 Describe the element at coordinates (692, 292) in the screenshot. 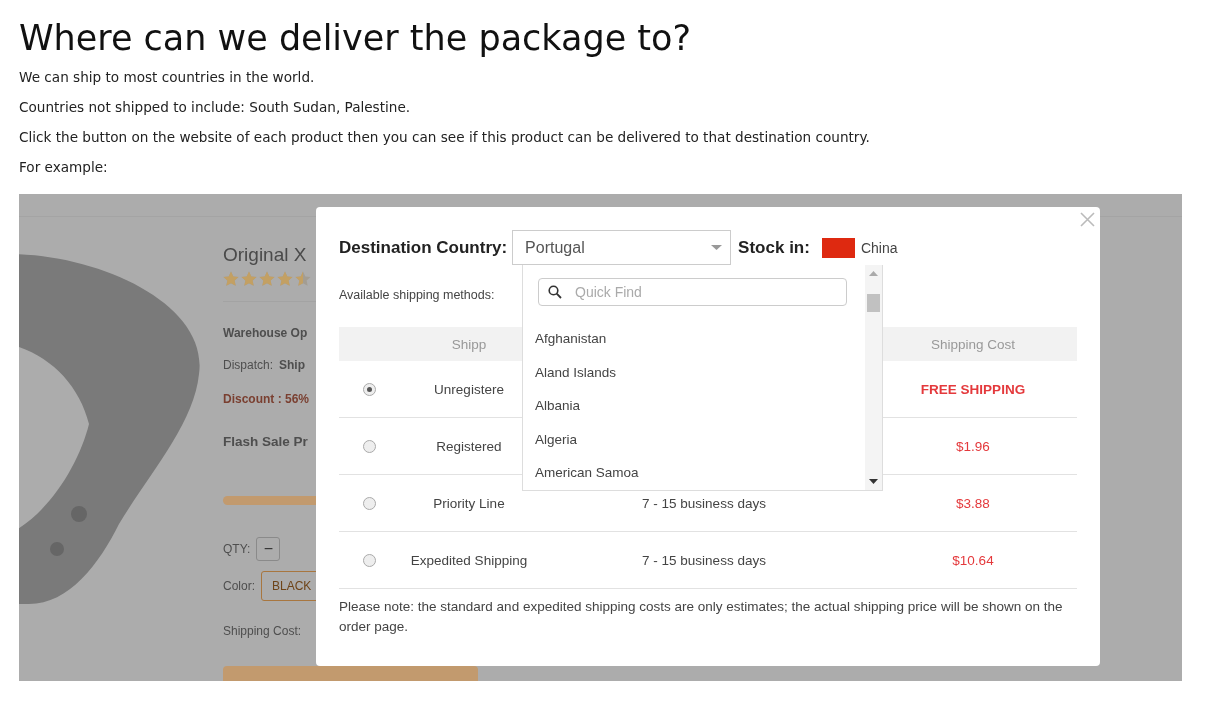

I see `search-field: Quick Find` at that location.